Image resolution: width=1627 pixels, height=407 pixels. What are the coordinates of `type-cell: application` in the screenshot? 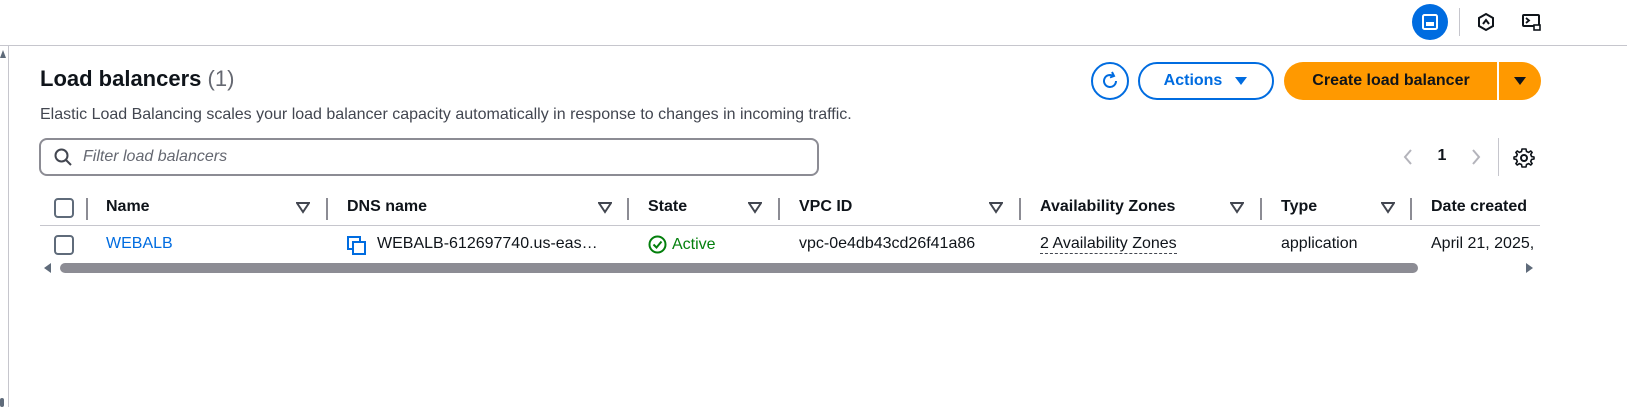 It's located at (1319, 243).